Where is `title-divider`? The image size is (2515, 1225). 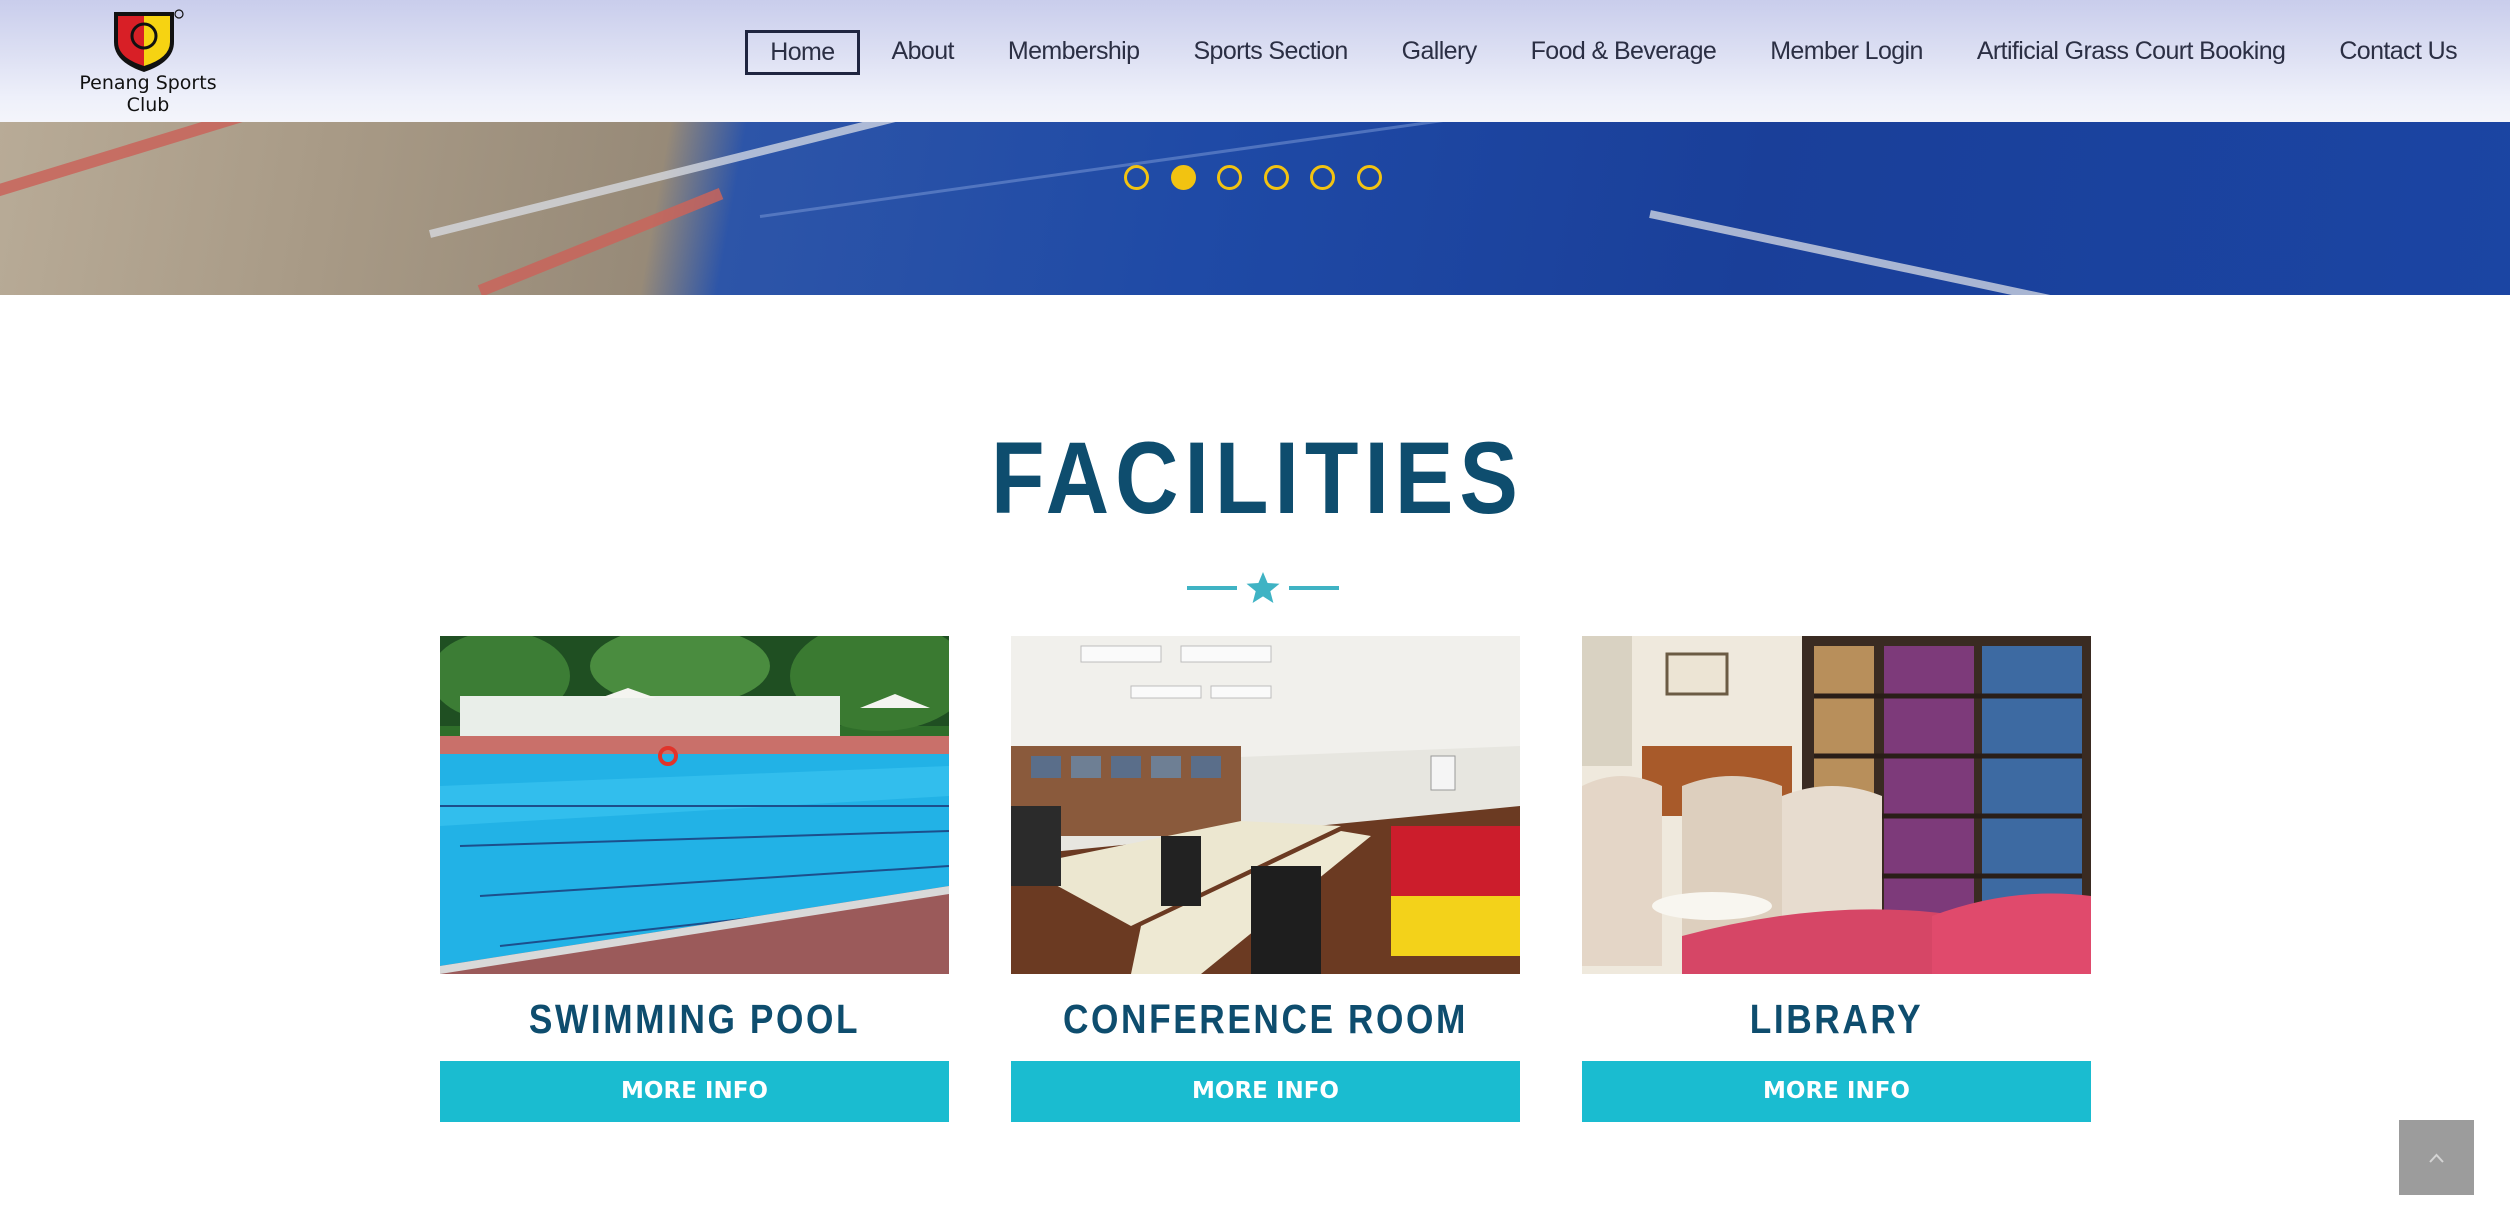 title-divider is located at coordinates (1263, 587).